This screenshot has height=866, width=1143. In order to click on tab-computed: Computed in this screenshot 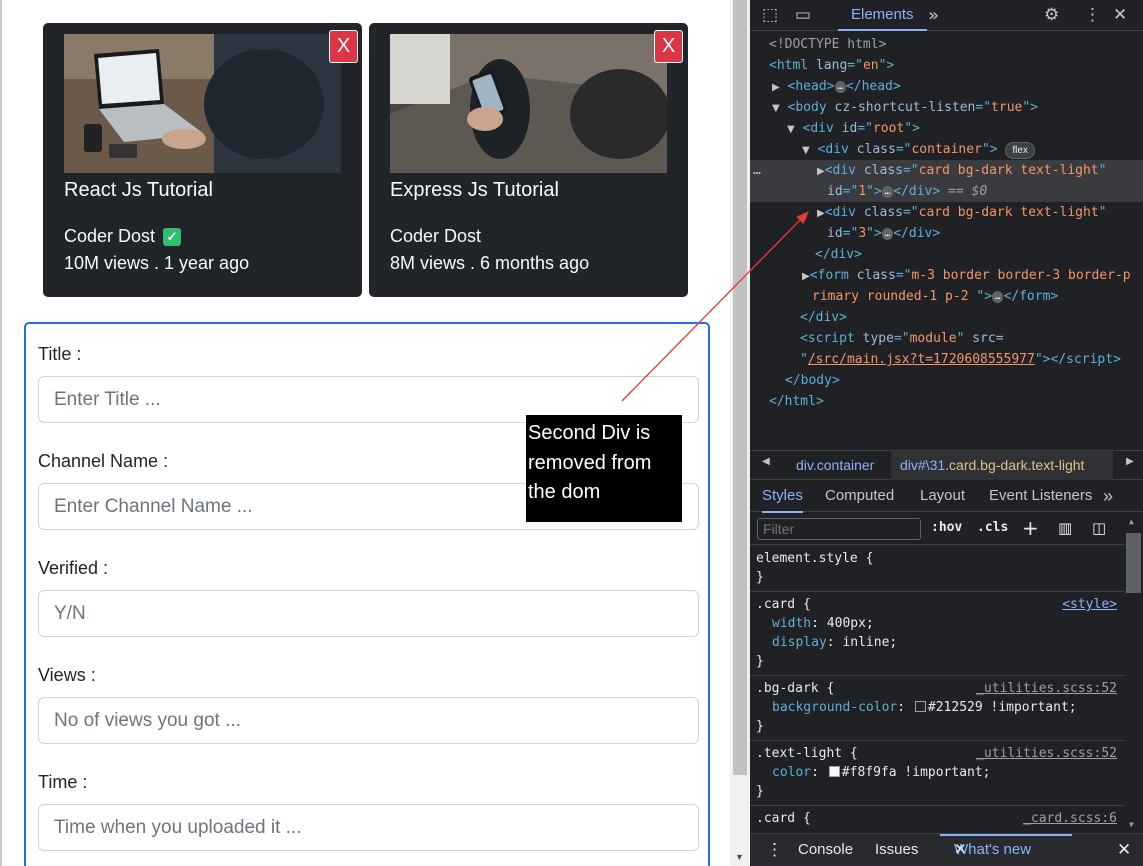, I will do `click(859, 496)`.